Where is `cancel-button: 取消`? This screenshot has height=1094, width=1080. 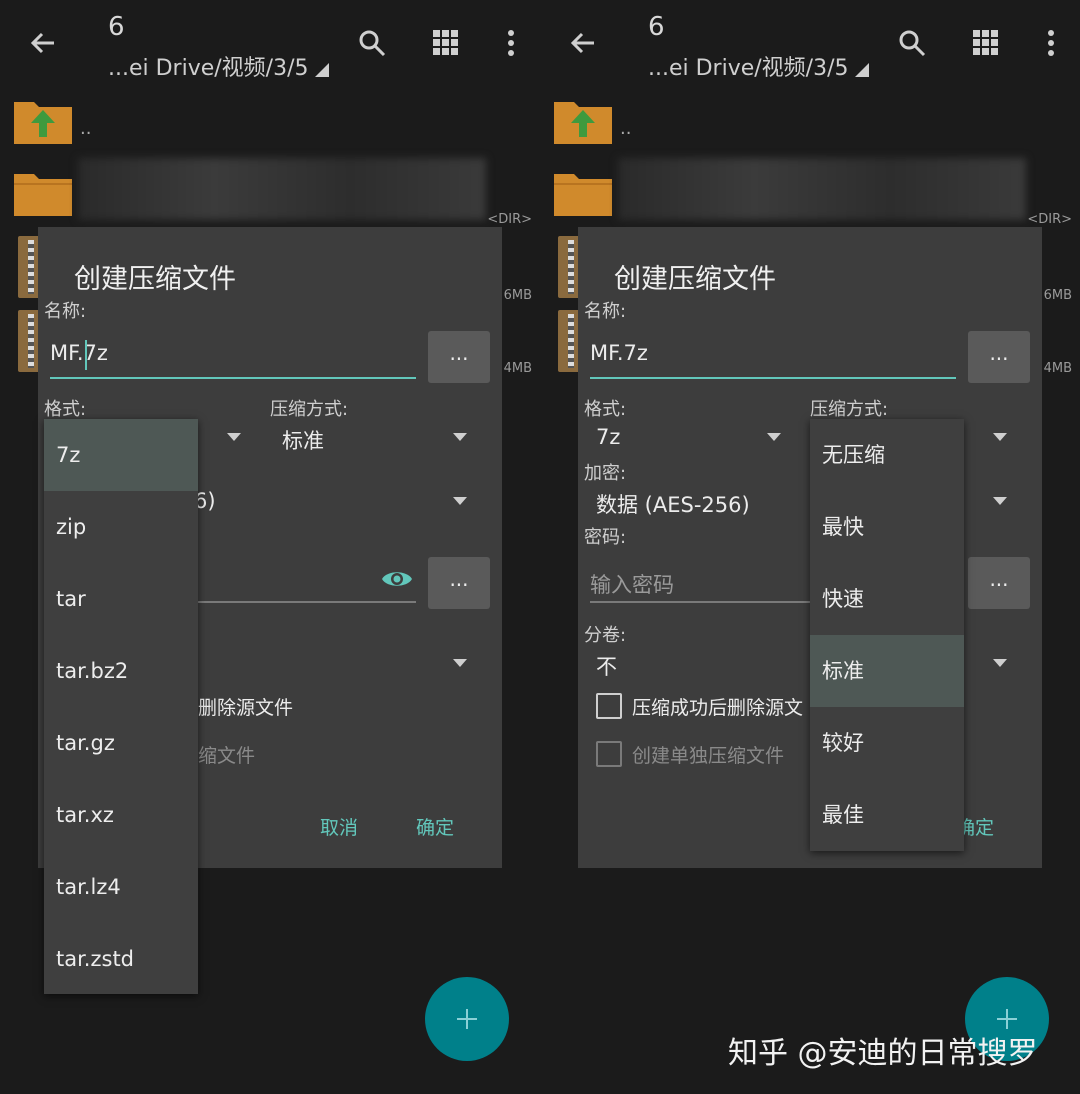
cancel-button: 取消 is located at coordinates (339, 826).